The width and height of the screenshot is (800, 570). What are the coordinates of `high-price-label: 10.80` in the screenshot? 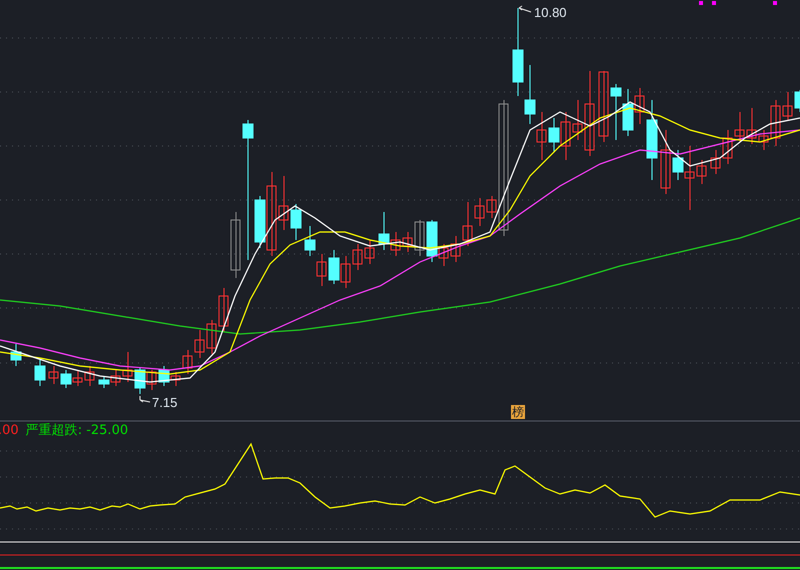 It's located at (550, 12).